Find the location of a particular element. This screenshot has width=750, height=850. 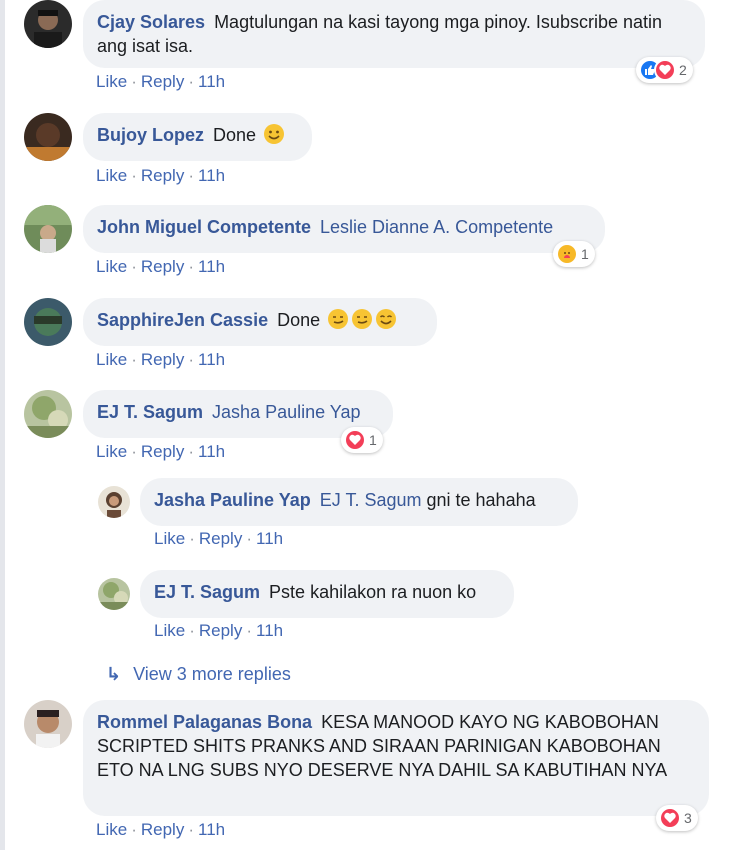

view-more-label: View 3 more replies is located at coordinates (212, 674).